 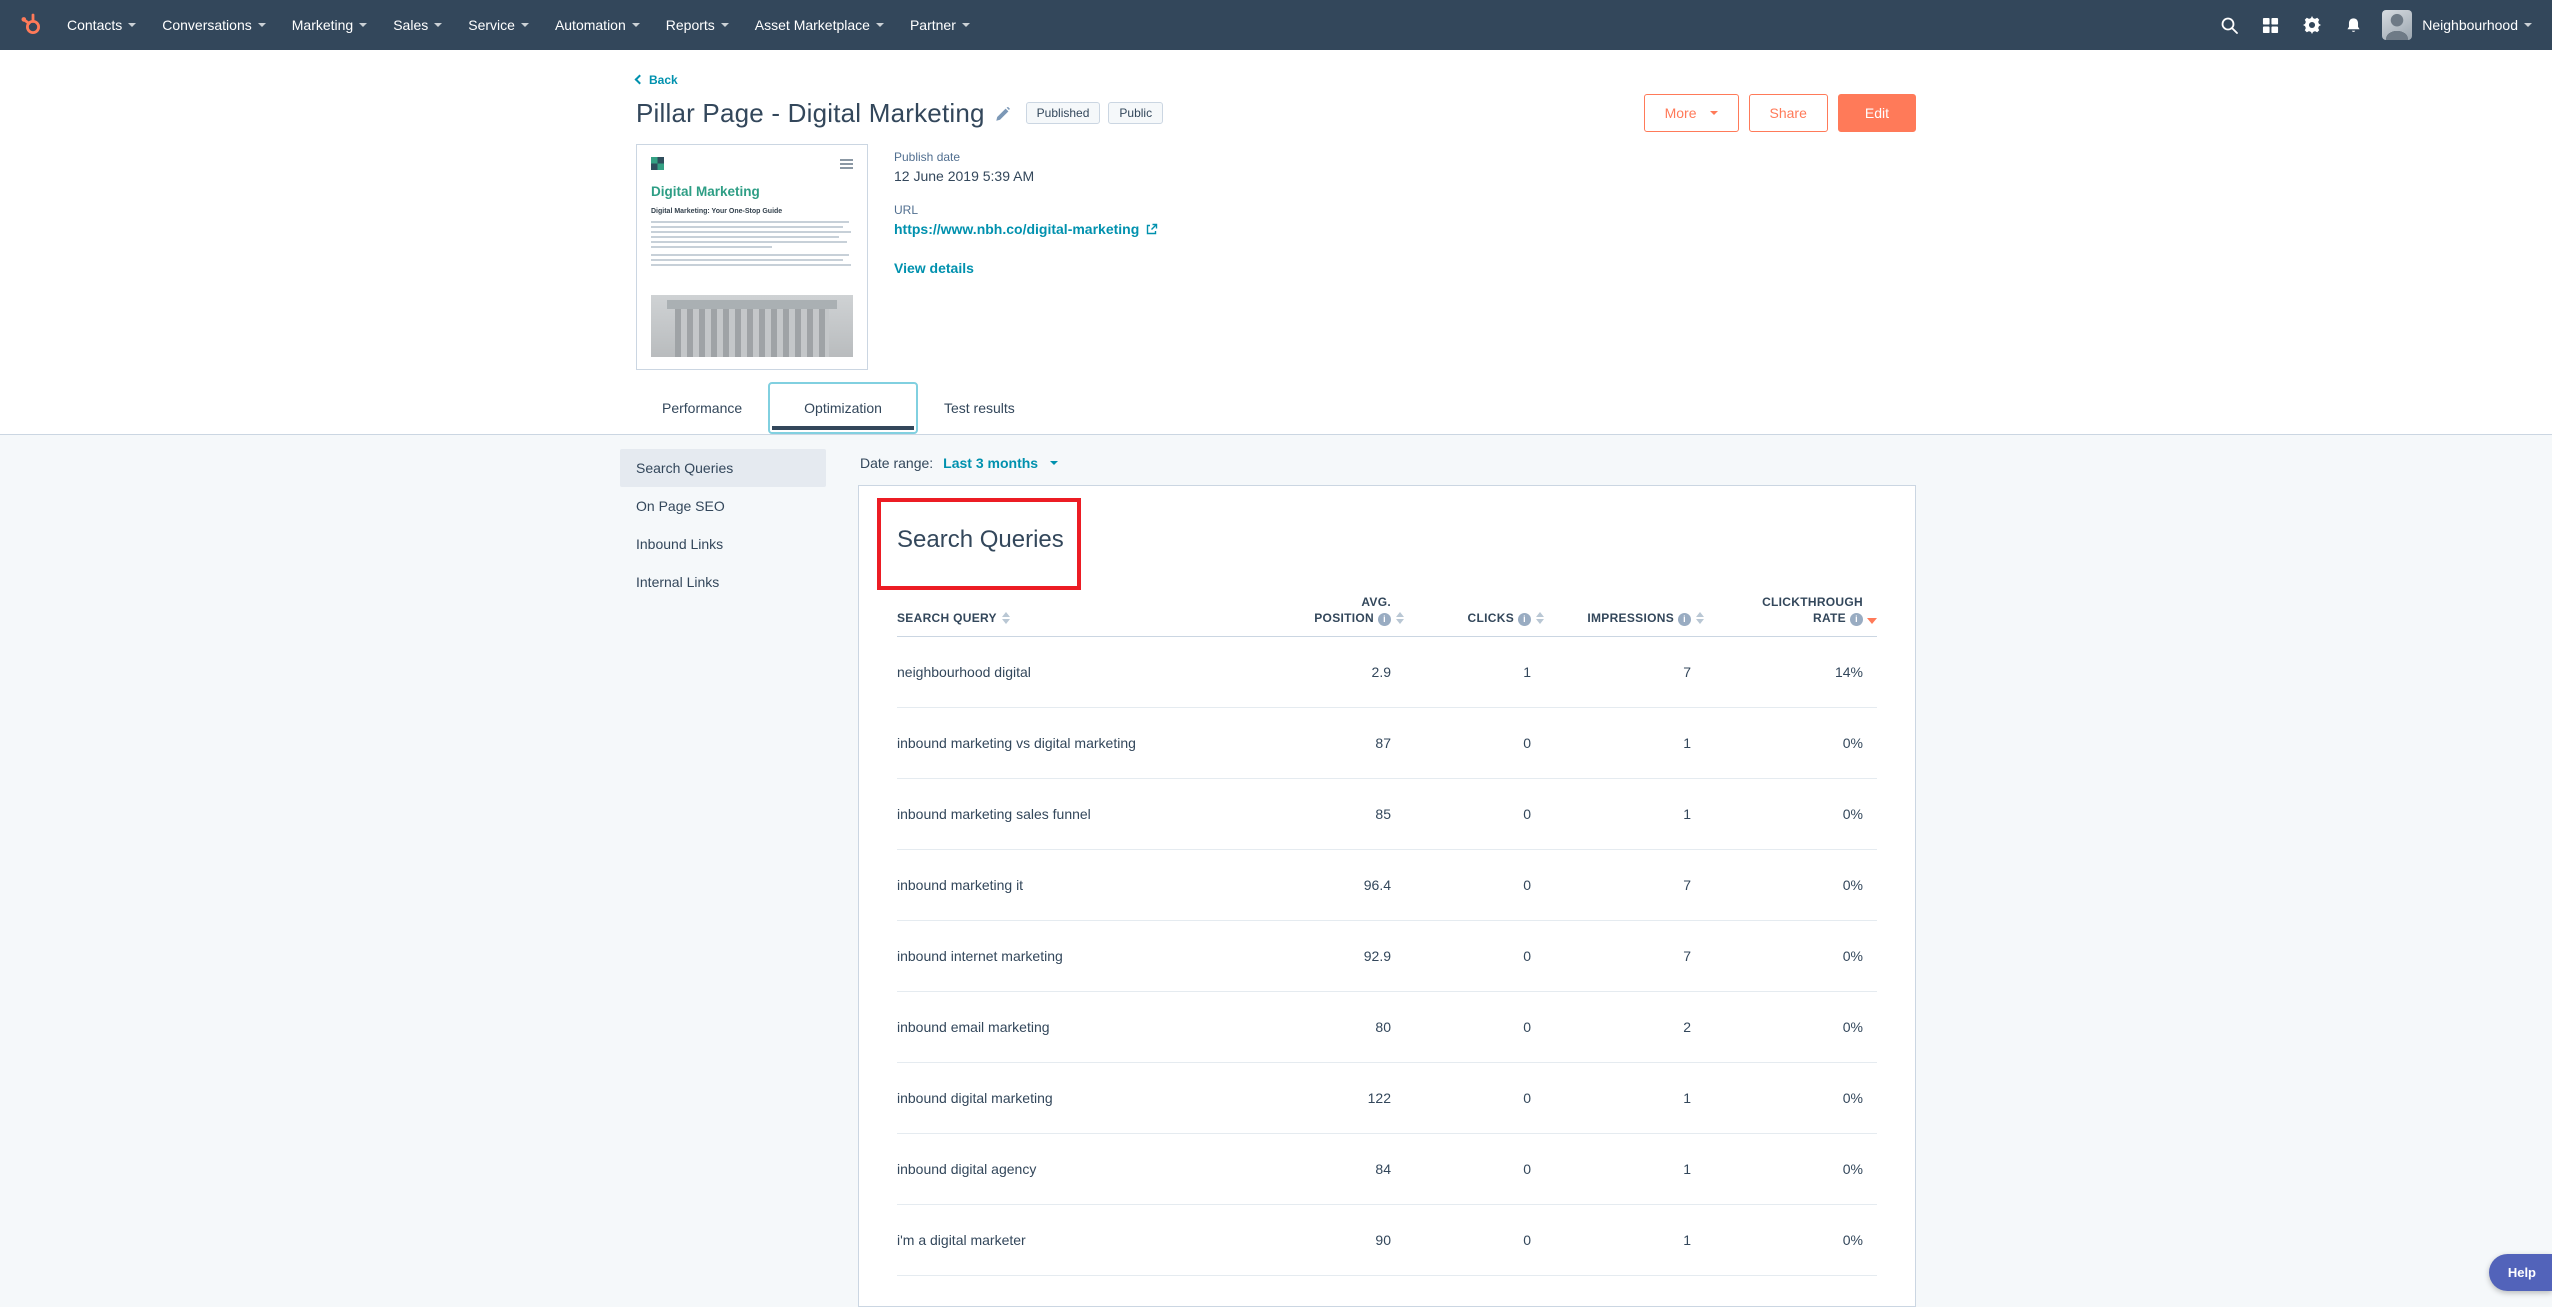 What do you see at coordinates (1387, 1169) in the screenshot?
I see `table-row: inbound digital agency 84 0 1 0%` at bounding box center [1387, 1169].